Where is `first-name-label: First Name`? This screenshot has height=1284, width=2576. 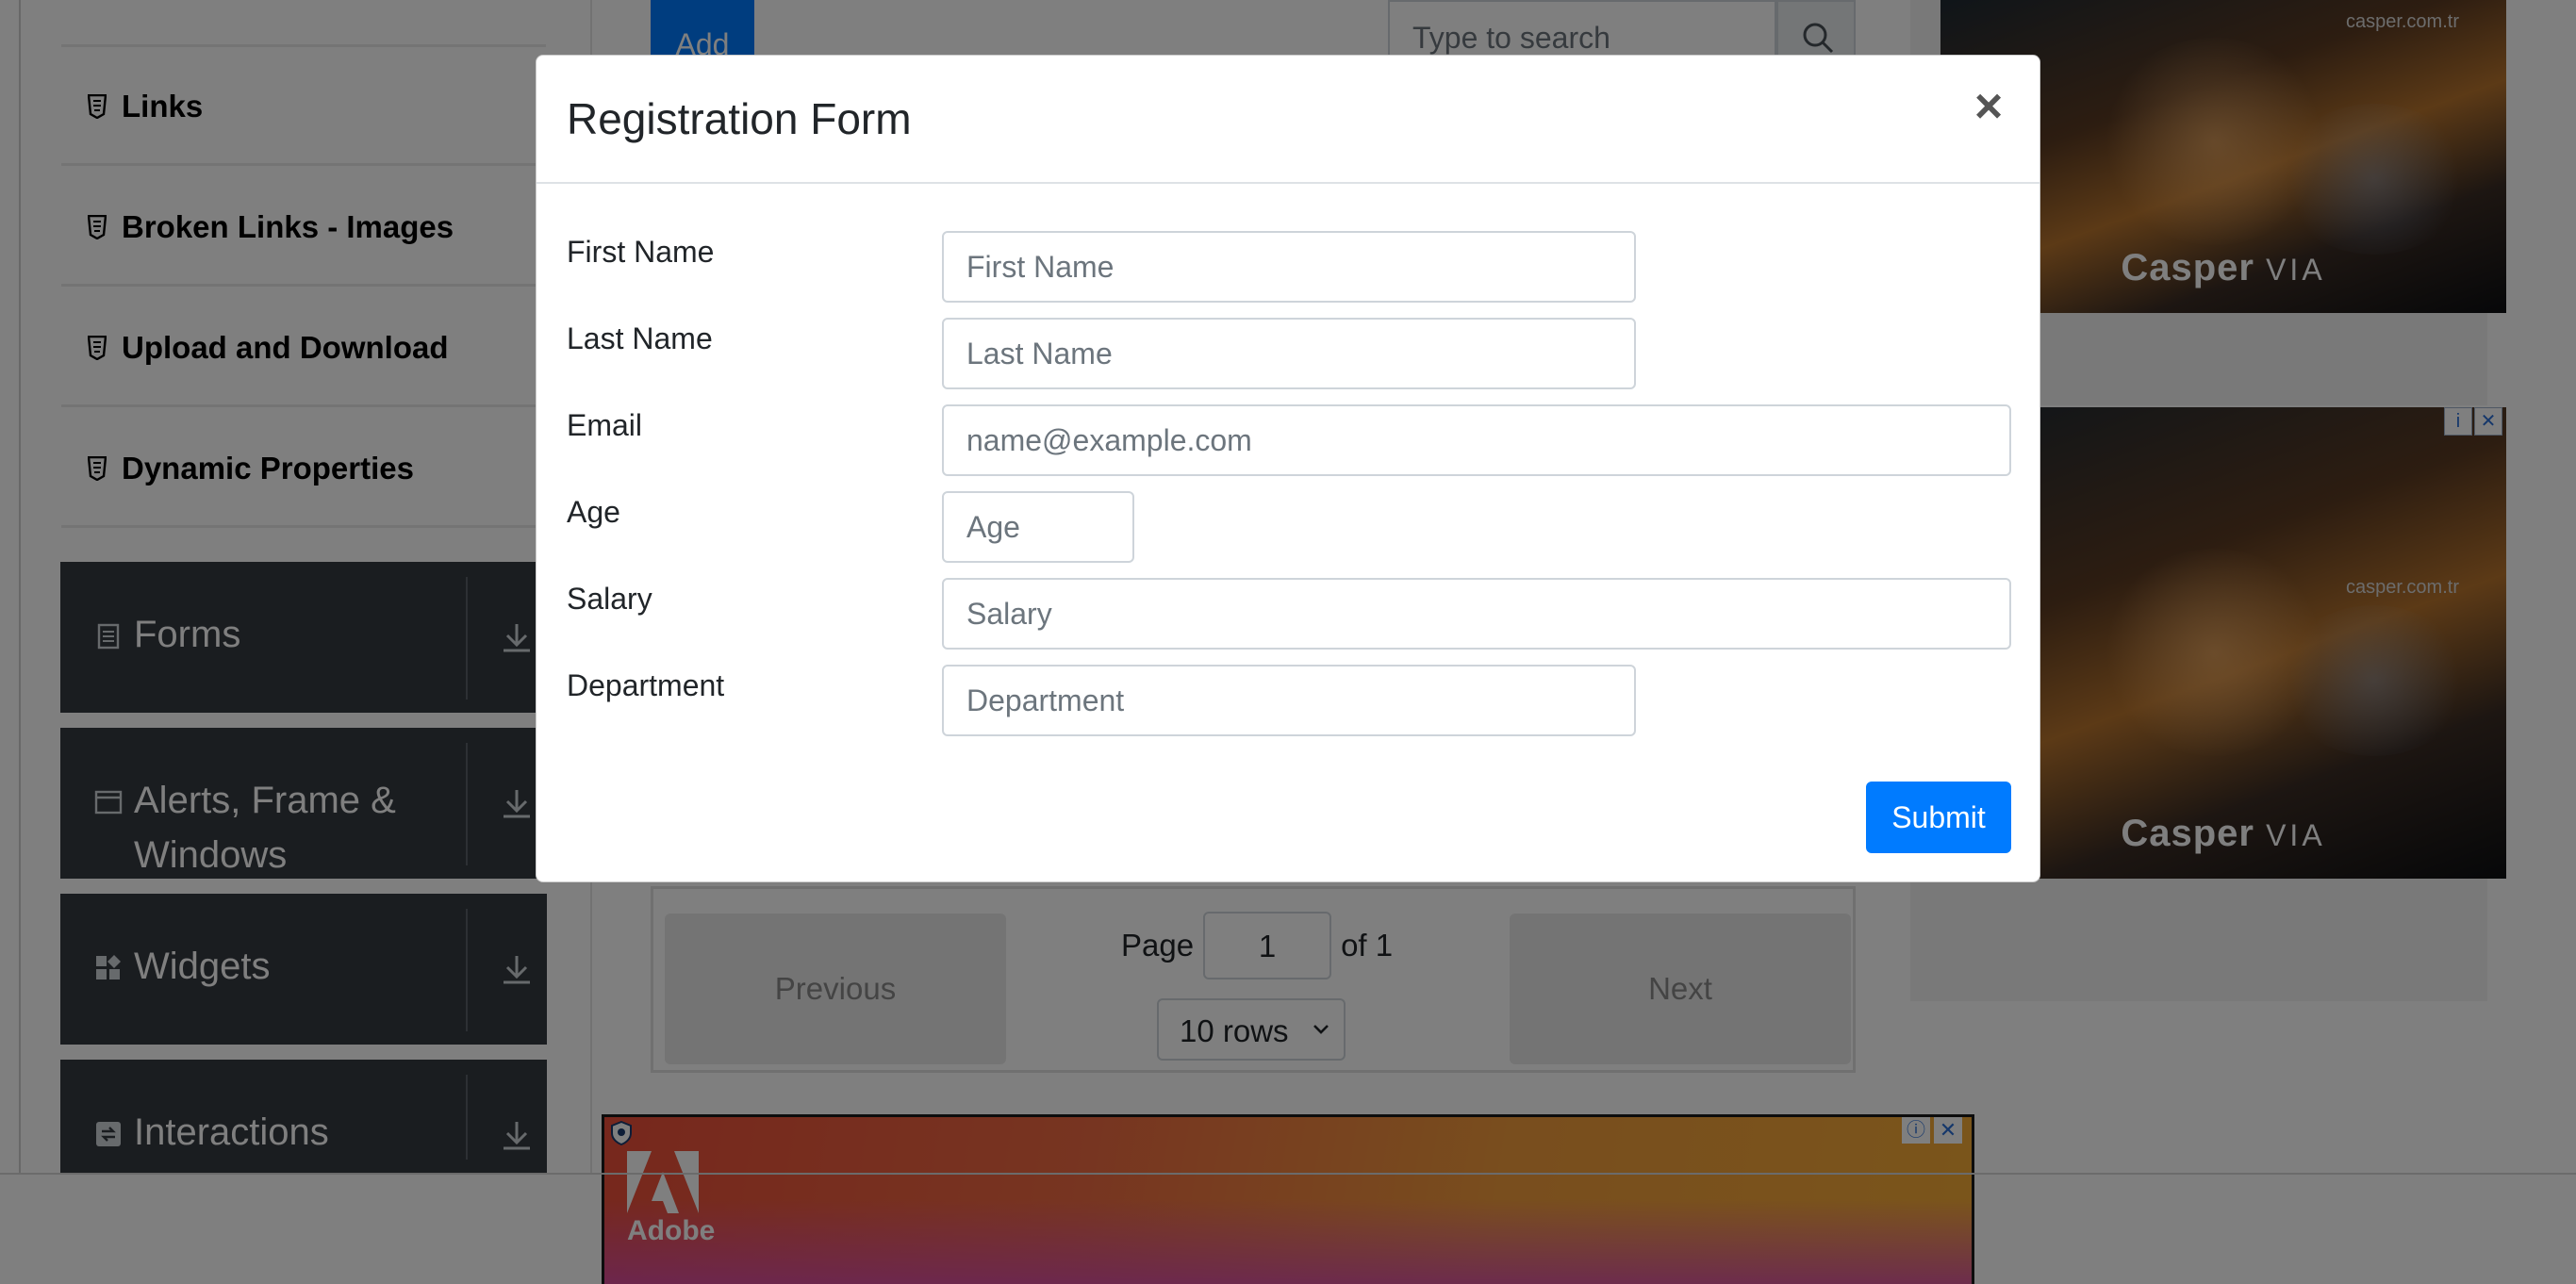
first-name-label: First Name is located at coordinates (641, 252).